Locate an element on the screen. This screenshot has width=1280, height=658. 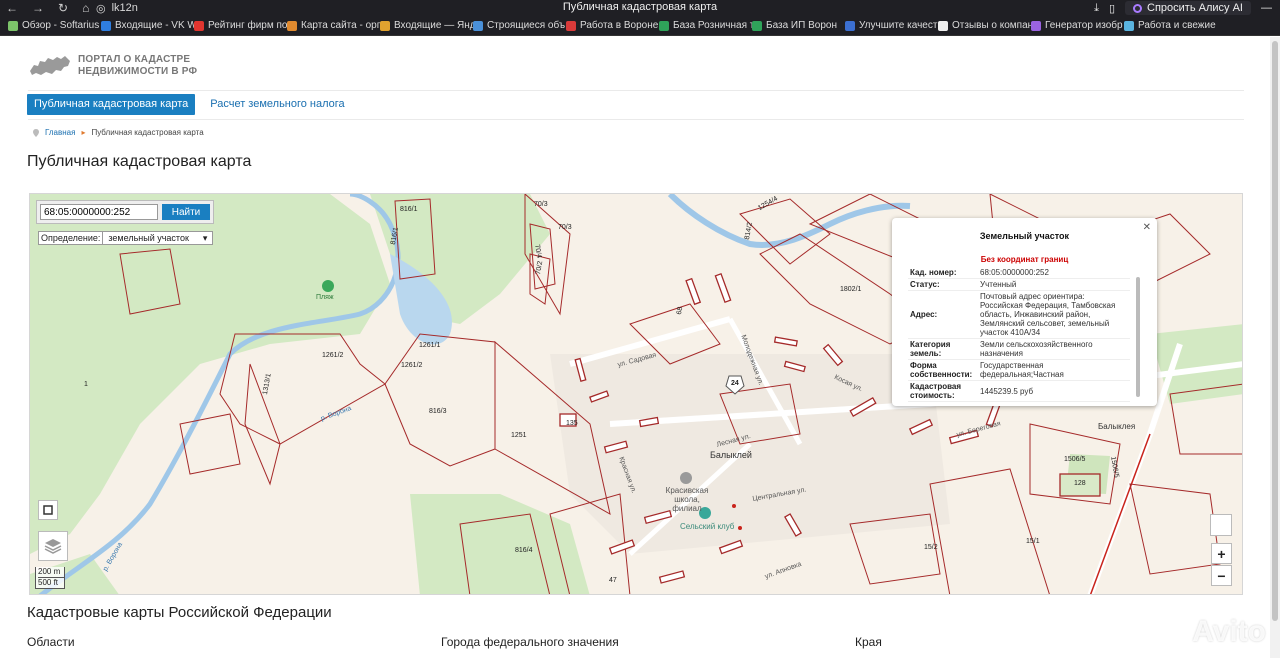
breadcrumb-home: Главная is located at coordinates (60, 132).